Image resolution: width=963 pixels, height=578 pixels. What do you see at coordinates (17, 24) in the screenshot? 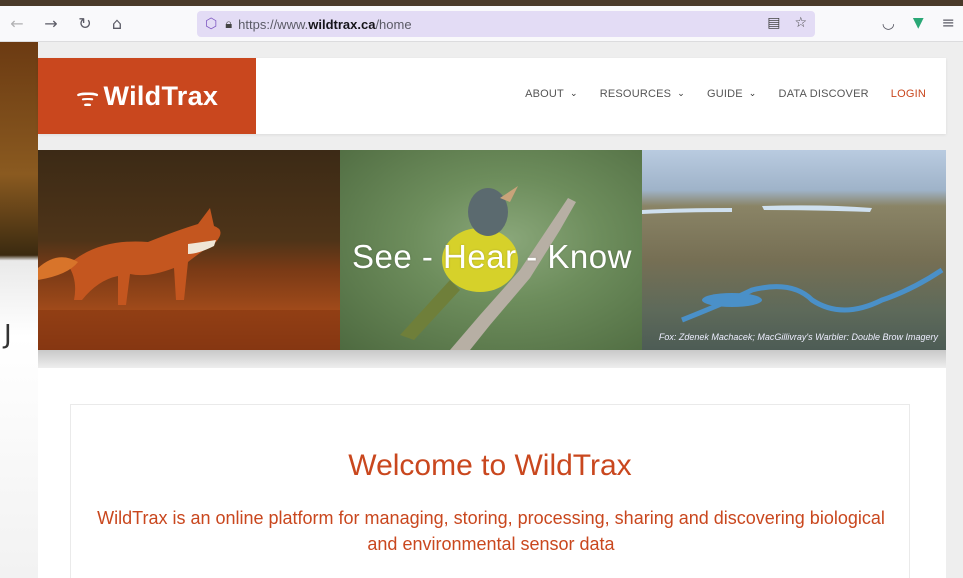
I see `back-icon: ←` at bounding box center [17, 24].